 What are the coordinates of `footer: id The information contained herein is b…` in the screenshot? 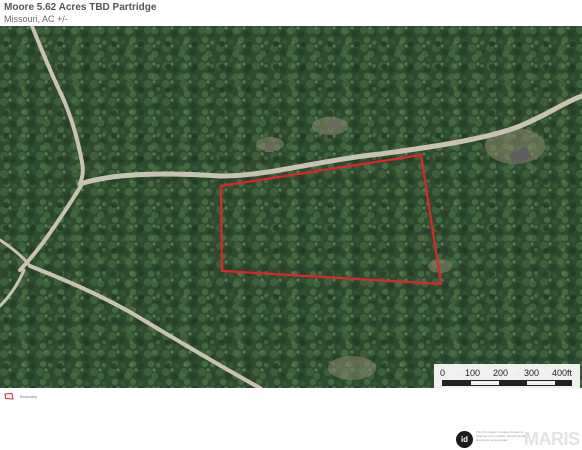 It's located at (291, 438).